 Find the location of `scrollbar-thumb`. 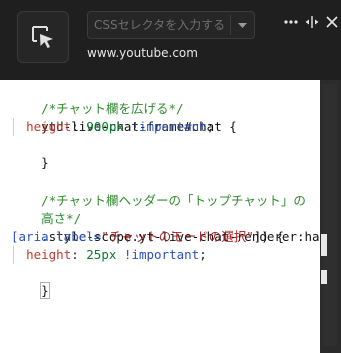

scrollbar-thumb is located at coordinates (330, 215).